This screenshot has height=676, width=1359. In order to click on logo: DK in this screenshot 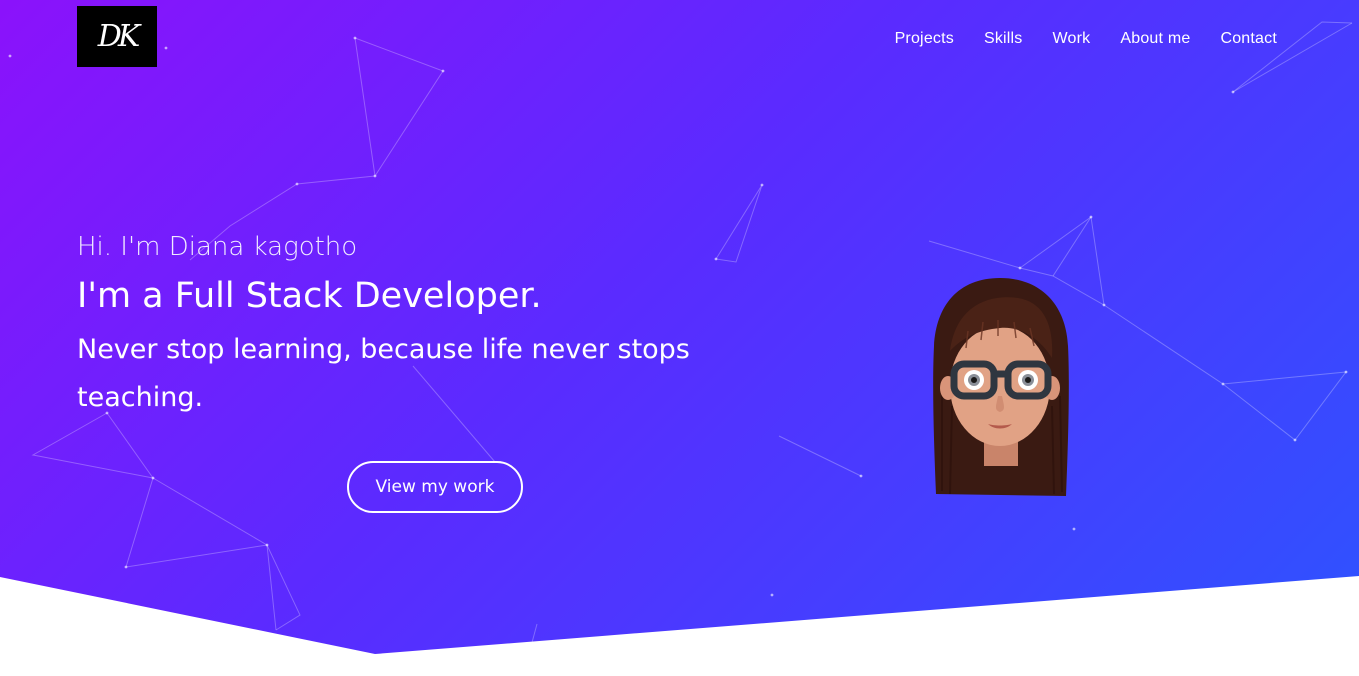, I will do `click(117, 36)`.